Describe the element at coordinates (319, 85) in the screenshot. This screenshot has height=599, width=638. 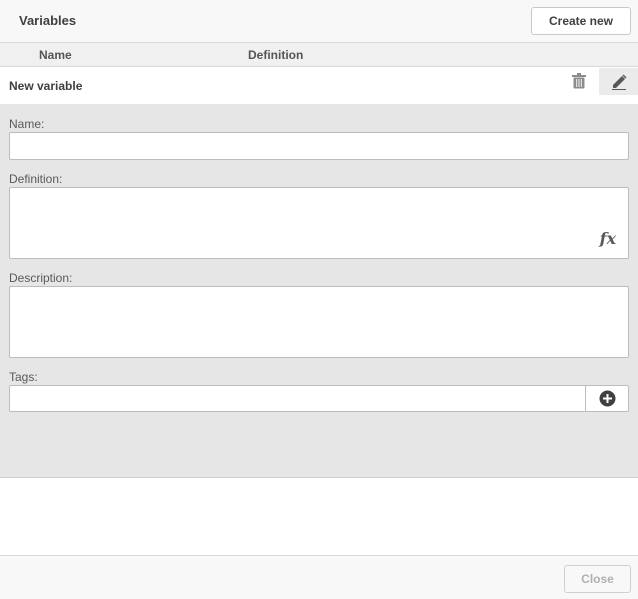
I see `variable-row: New variable` at that location.